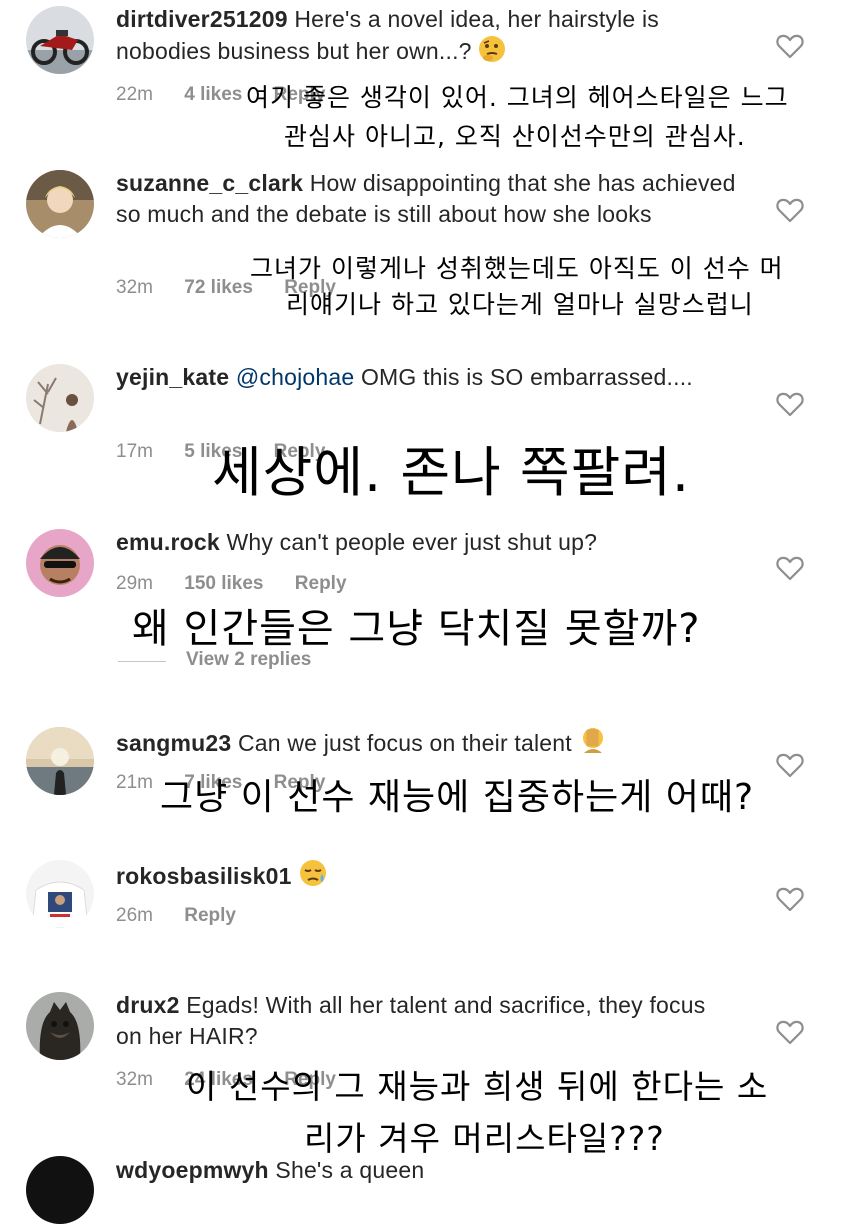 This screenshot has width=850, height=1224. Describe the element at coordinates (218, 288) in the screenshot. I see `like-count: 72 likes` at that location.